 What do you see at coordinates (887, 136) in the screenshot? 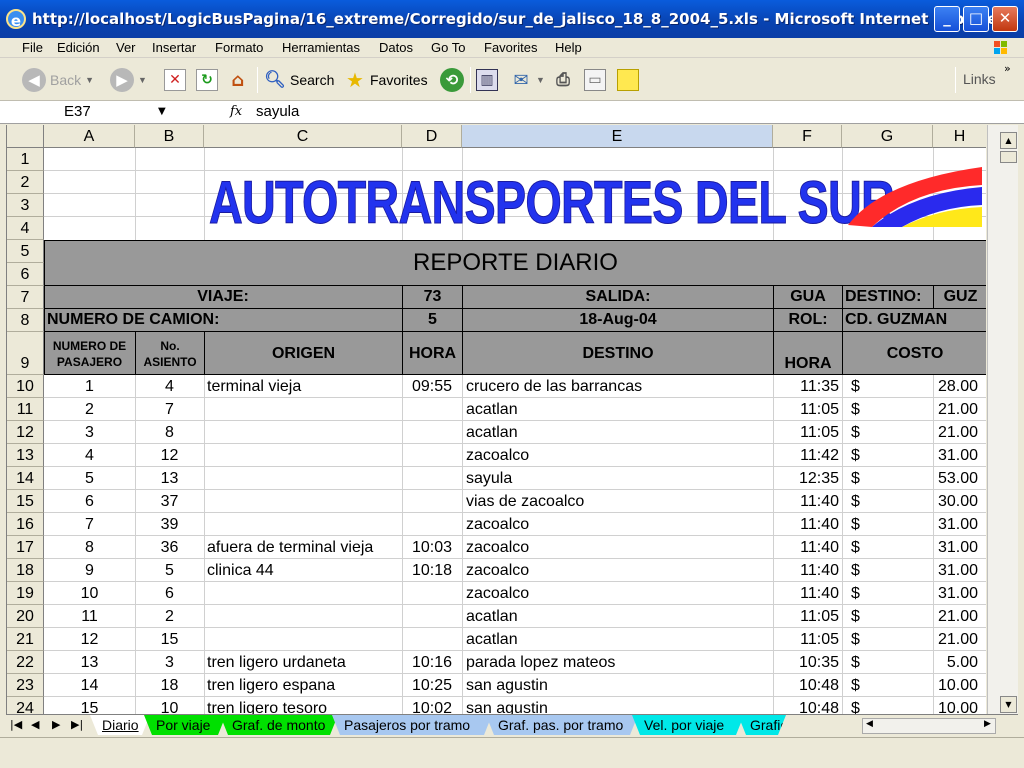
I see `column-header-g: G` at bounding box center [887, 136].